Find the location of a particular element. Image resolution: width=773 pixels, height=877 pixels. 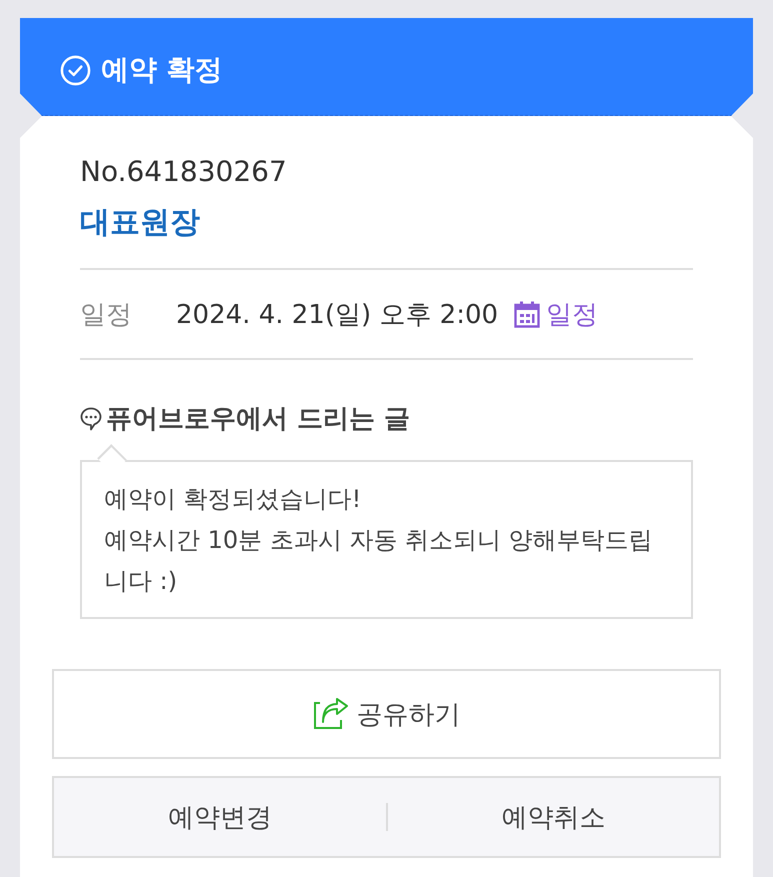

check-circle-icon is located at coordinates (75, 70).